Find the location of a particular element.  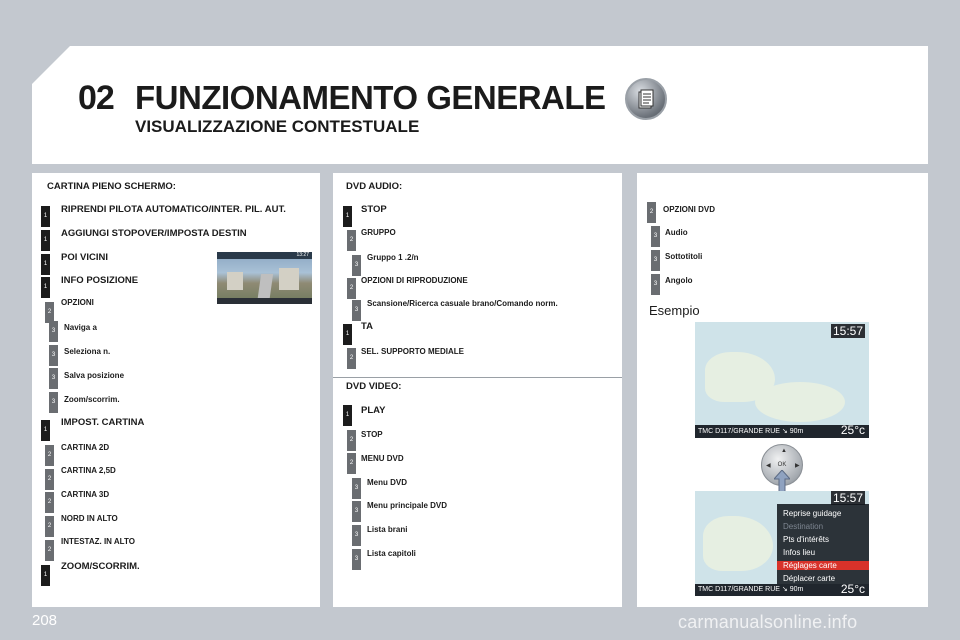

menu-item: GRUPPO is located at coordinates (378, 232).